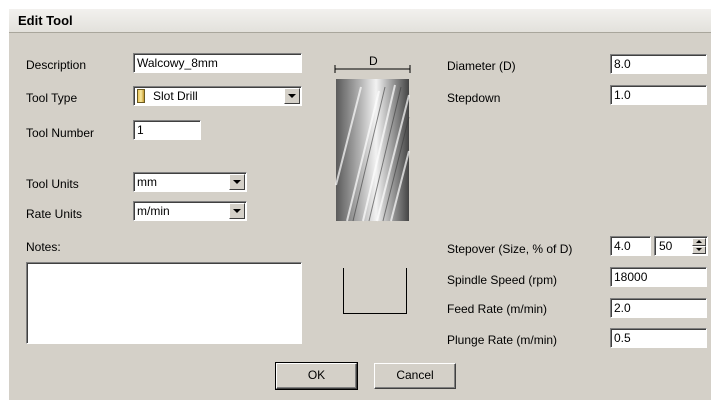  What do you see at coordinates (167, 130) in the screenshot?
I see `tool-number-input: 1` at bounding box center [167, 130].